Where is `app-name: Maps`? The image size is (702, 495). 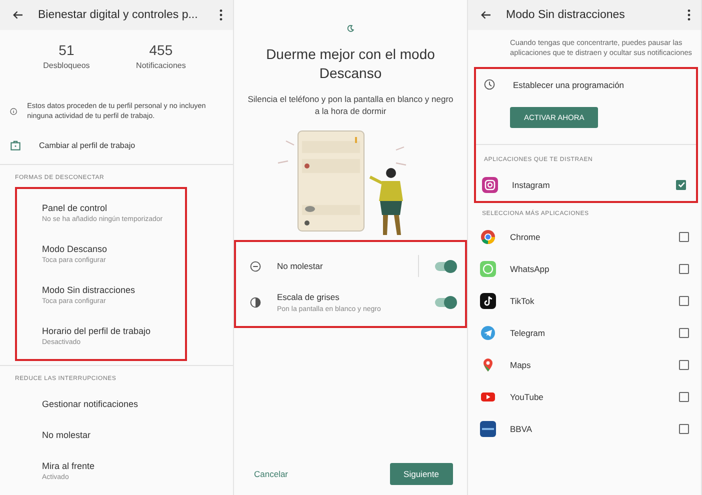
app-name: Maps is located at coordinates (521, 365).